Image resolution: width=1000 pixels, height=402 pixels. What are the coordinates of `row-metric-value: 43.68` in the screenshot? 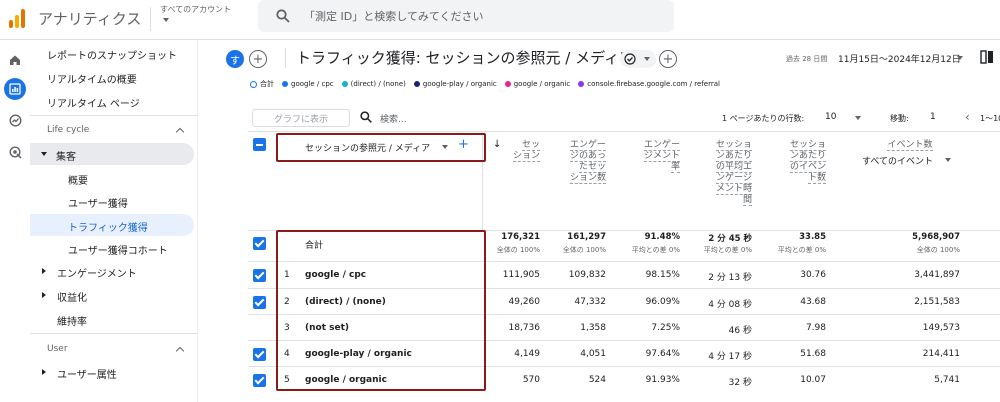 It's located at (813, 302).